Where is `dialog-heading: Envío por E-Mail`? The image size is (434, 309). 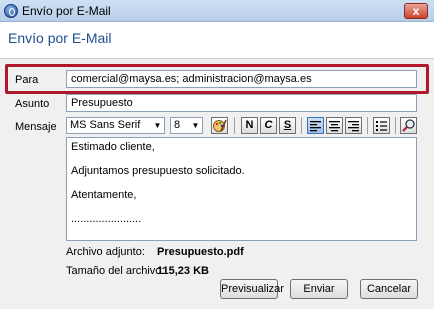 dialog-heading: Envío por E-Mail is located at coordinates (60, 38).